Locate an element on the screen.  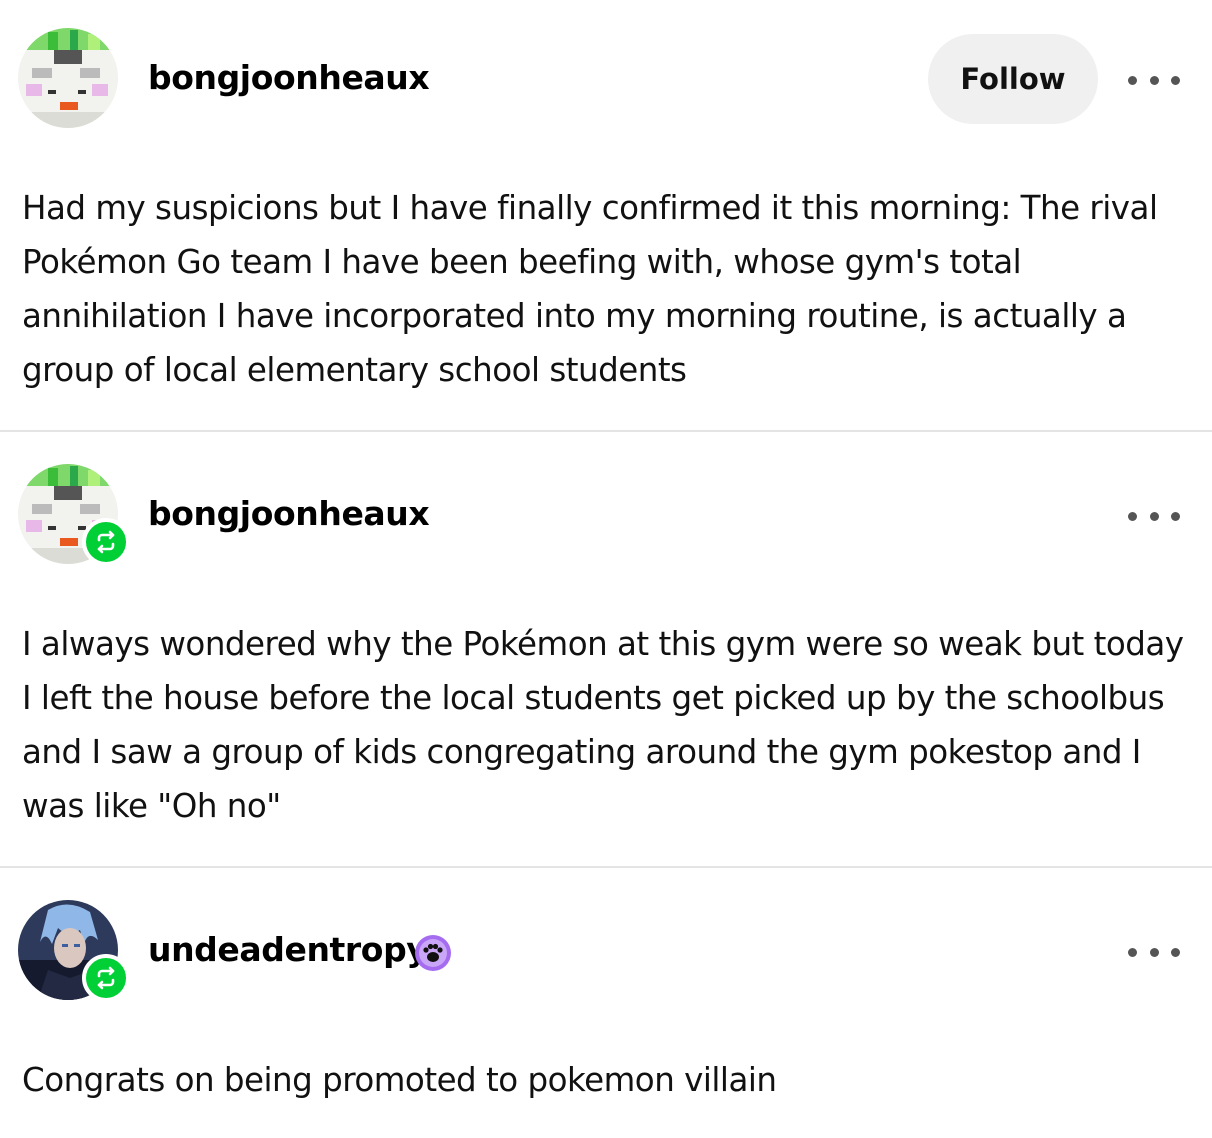
follow-button: Follow is located at coordinates (1013, 79).